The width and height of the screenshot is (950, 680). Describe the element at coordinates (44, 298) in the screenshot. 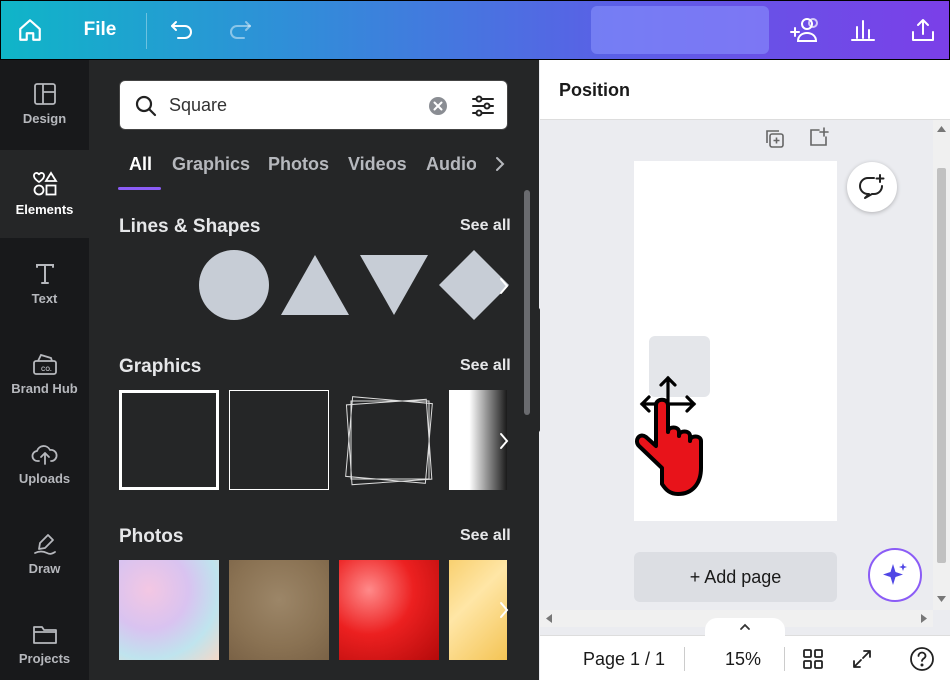

I see `rail-label: Text` at that location.